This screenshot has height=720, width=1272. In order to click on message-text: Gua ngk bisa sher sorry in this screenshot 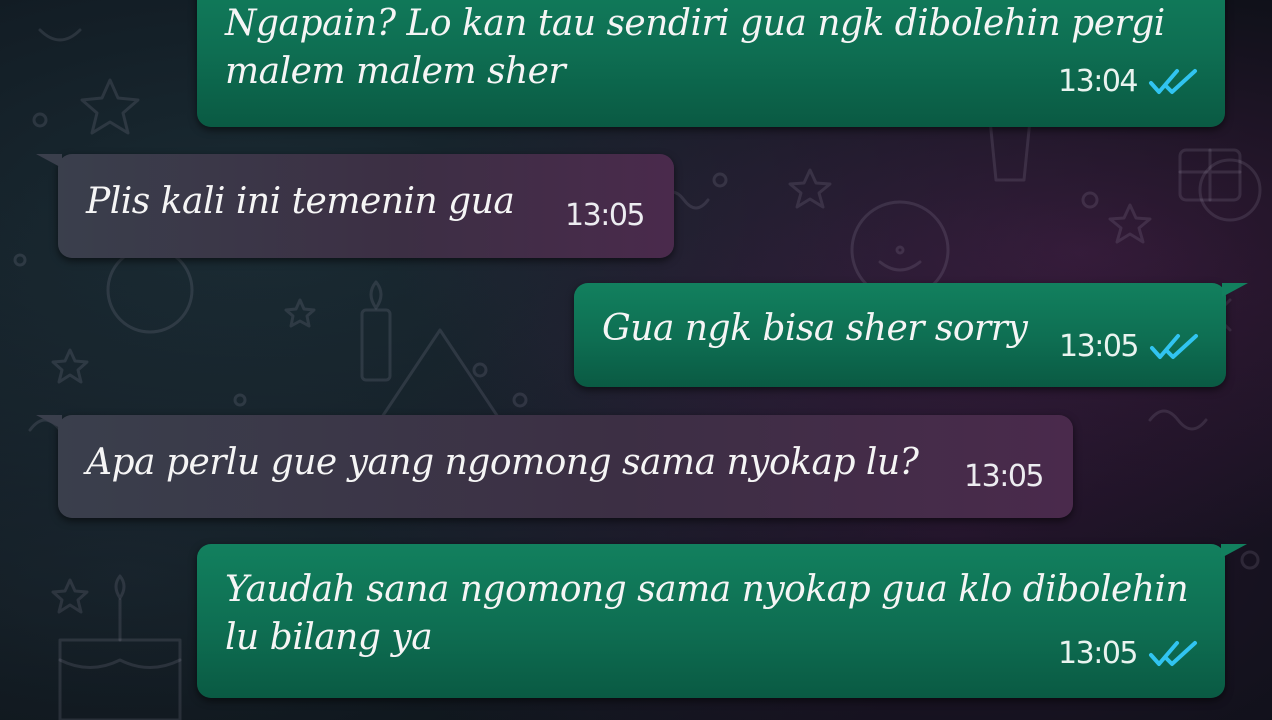, I will do `click(815, 328)`.